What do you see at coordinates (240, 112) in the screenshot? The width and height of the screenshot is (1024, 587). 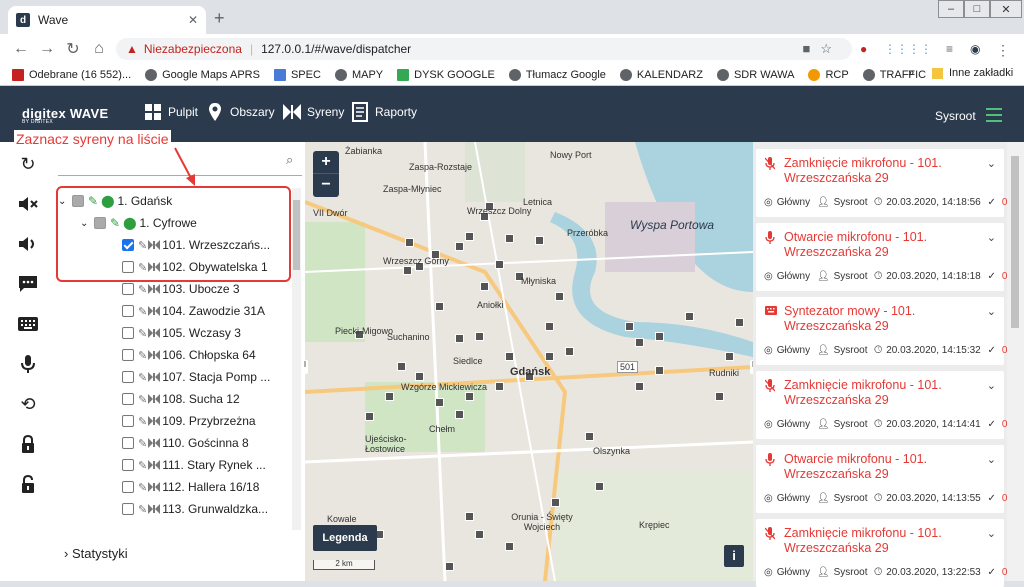 I see `menu-obszary: Obszary` at bounding box center [240, 112].